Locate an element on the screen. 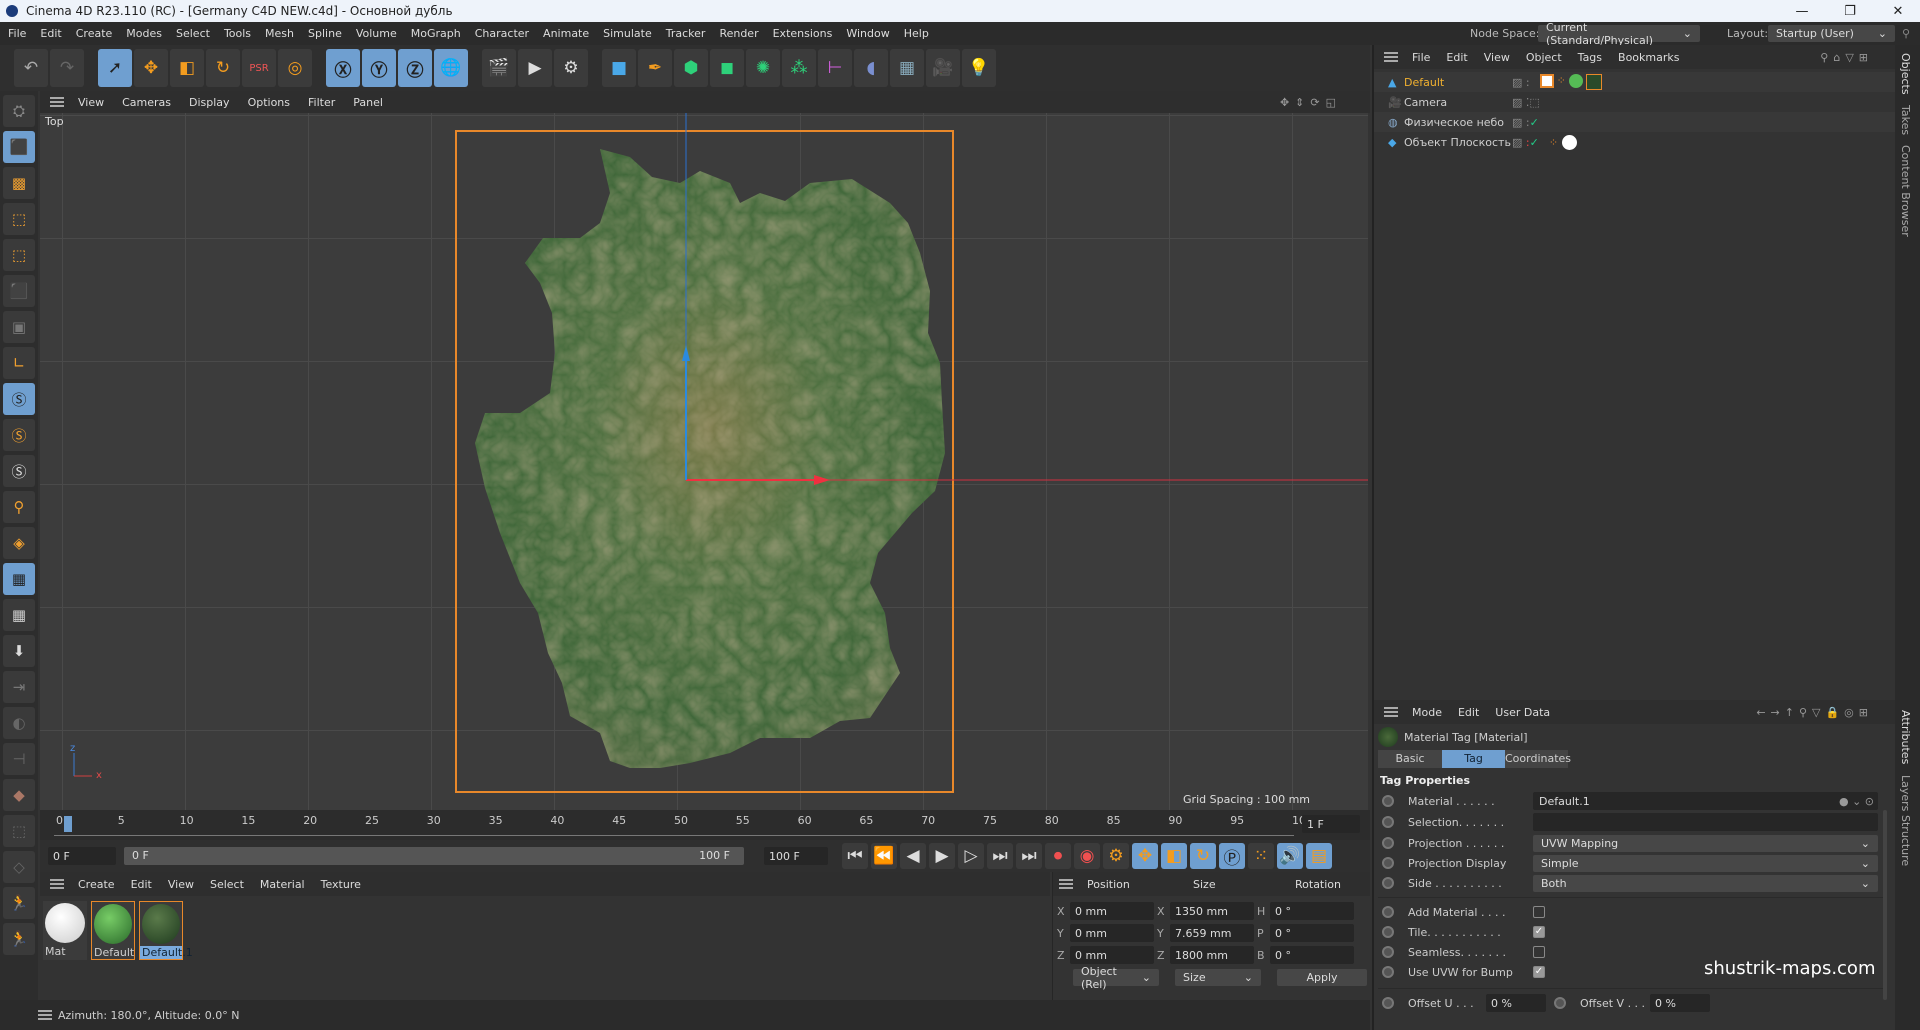  model-mode-icon: ⬛ is located at coordinates (19, 147).